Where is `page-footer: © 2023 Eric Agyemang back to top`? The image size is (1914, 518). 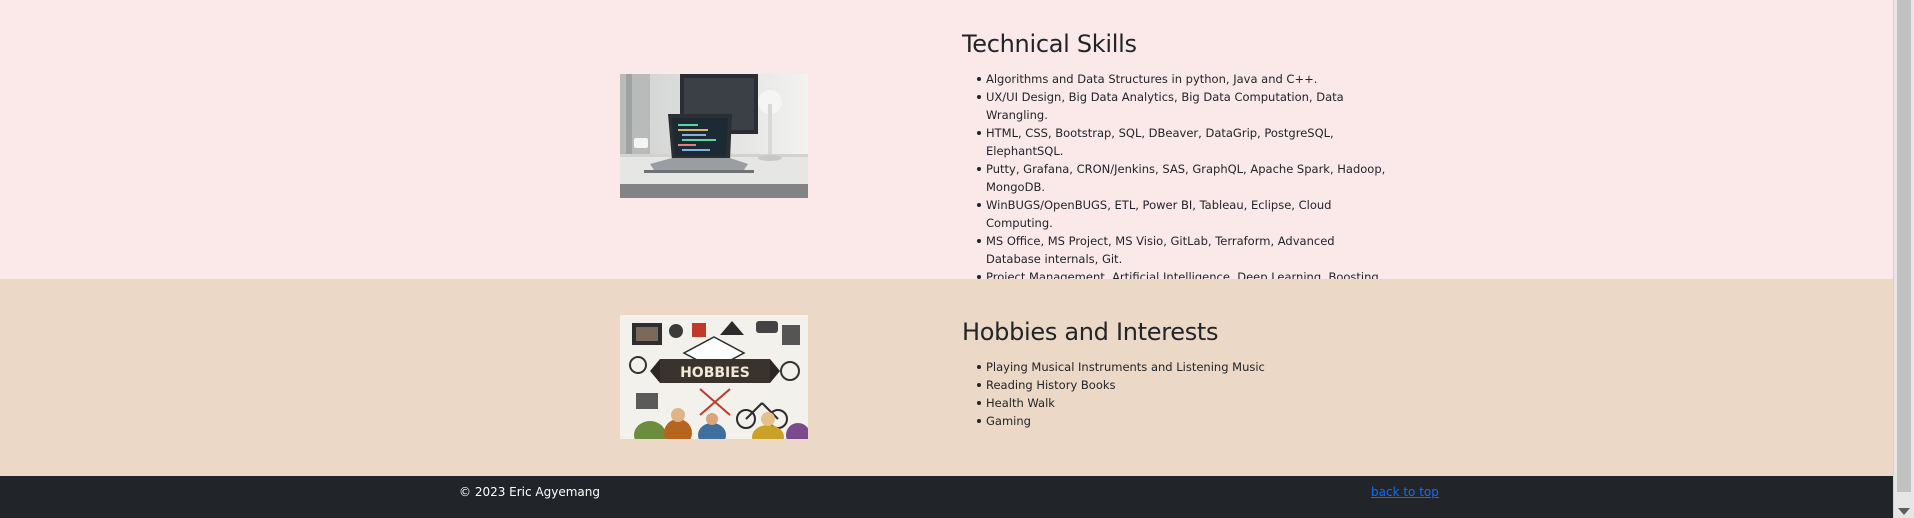
page-footer: © 2023 Eric Agyemang back to top is located at coordinates (946, 497).